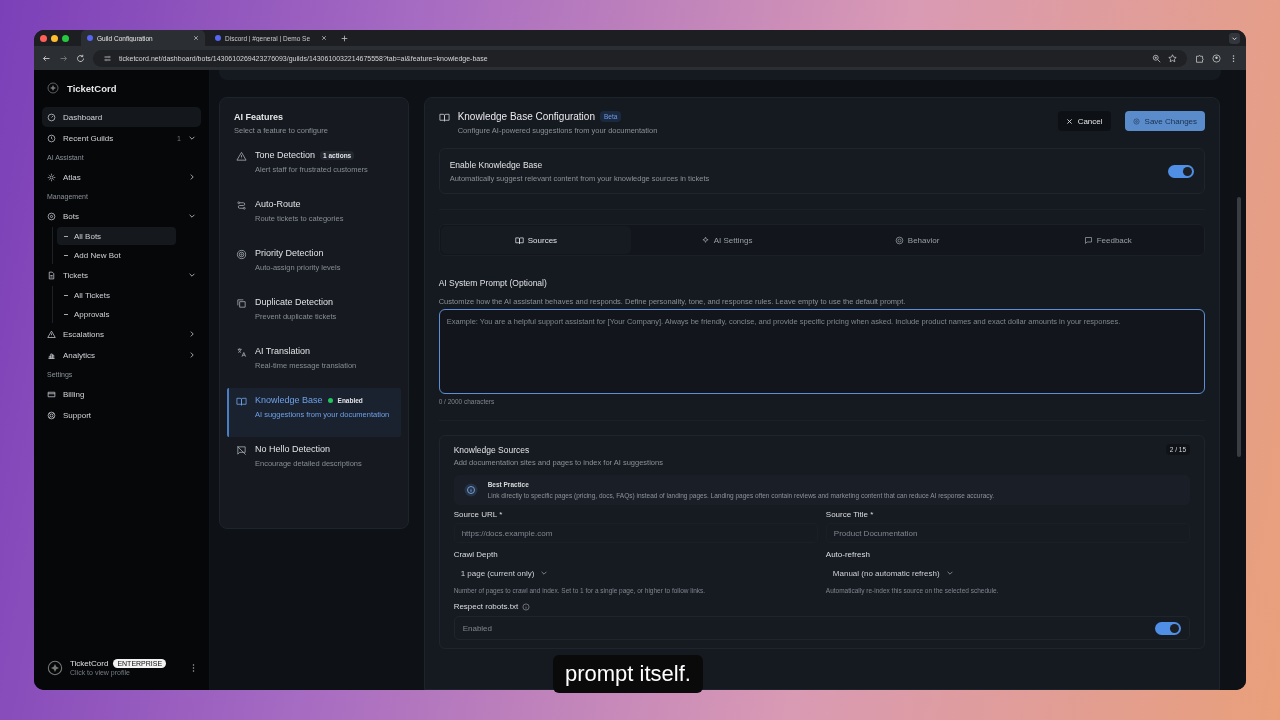  I want to click on nav-item: Analytics, so click(121, 355).